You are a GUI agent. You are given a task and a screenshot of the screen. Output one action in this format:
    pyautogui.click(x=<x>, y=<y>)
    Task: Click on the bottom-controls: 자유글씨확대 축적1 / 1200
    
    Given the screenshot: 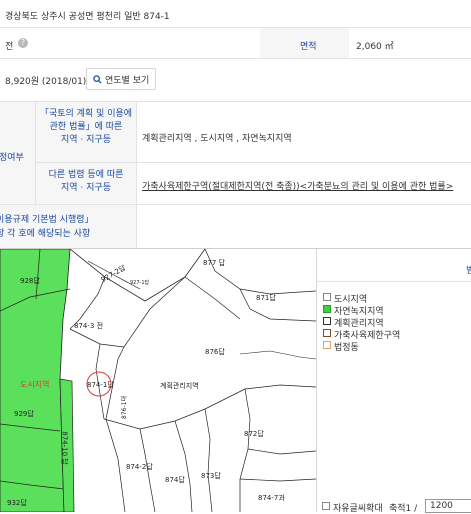 What is the action you would take?
    pyautogui.click(x=394, y=506)
    